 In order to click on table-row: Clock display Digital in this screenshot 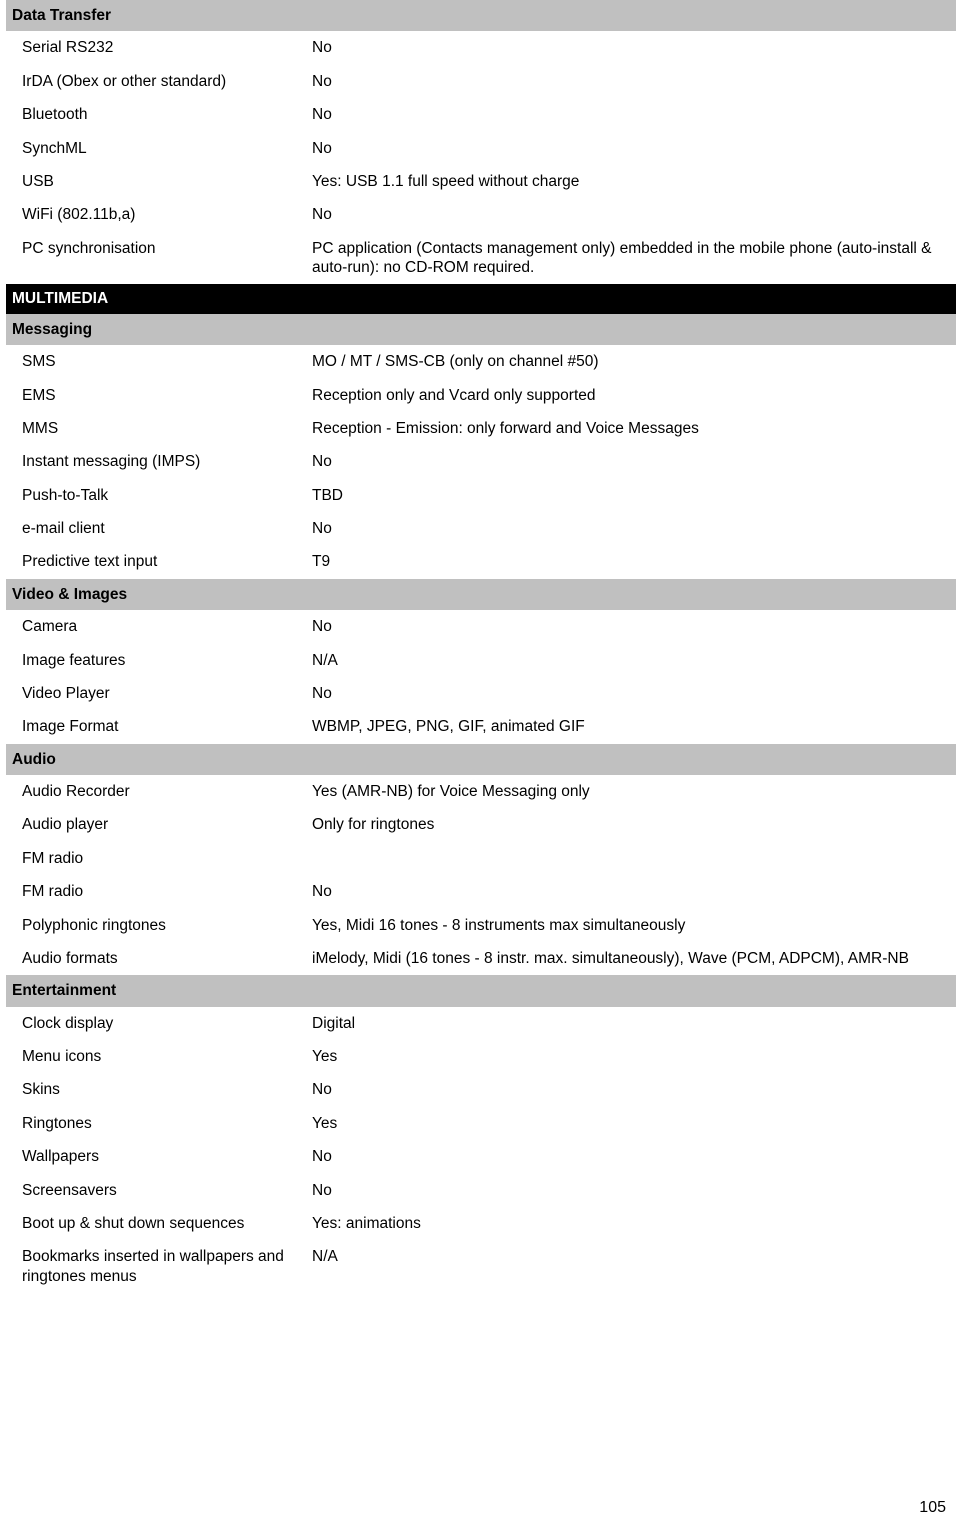, I will do `click(481, 1023)`.